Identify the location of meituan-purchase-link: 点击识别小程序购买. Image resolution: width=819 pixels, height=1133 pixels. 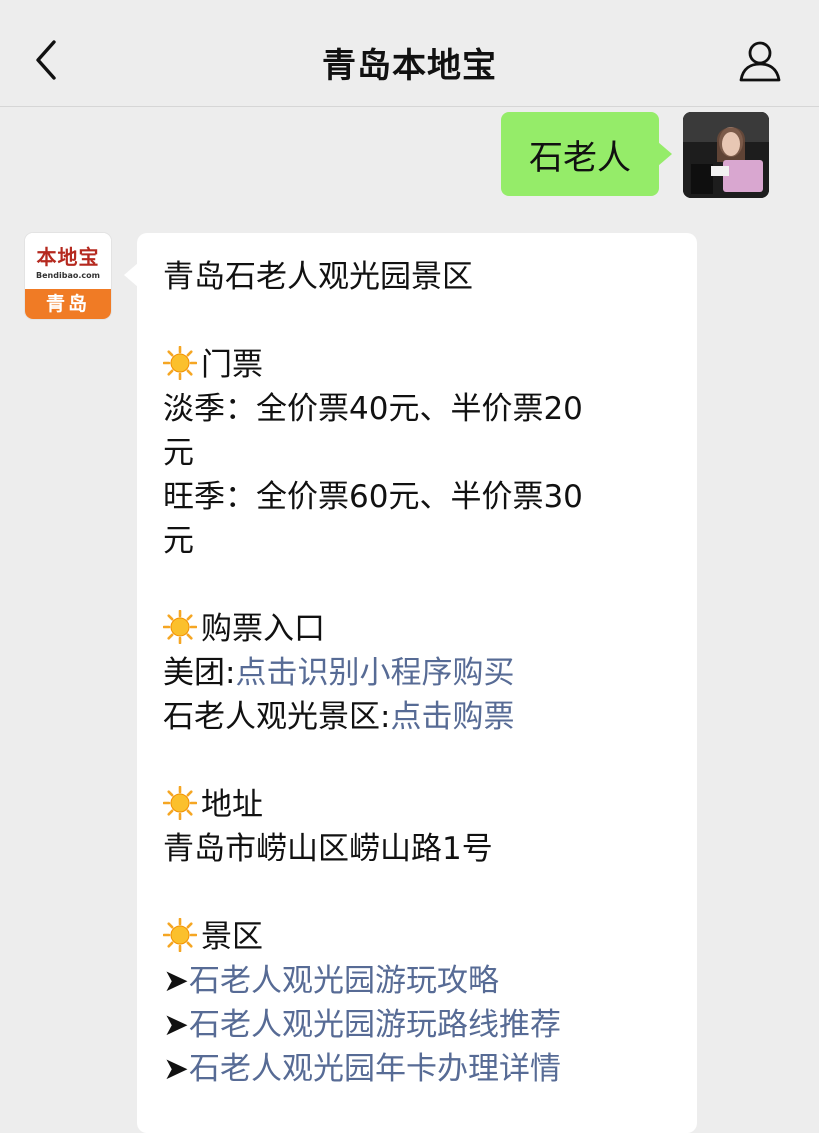
(374, 673).